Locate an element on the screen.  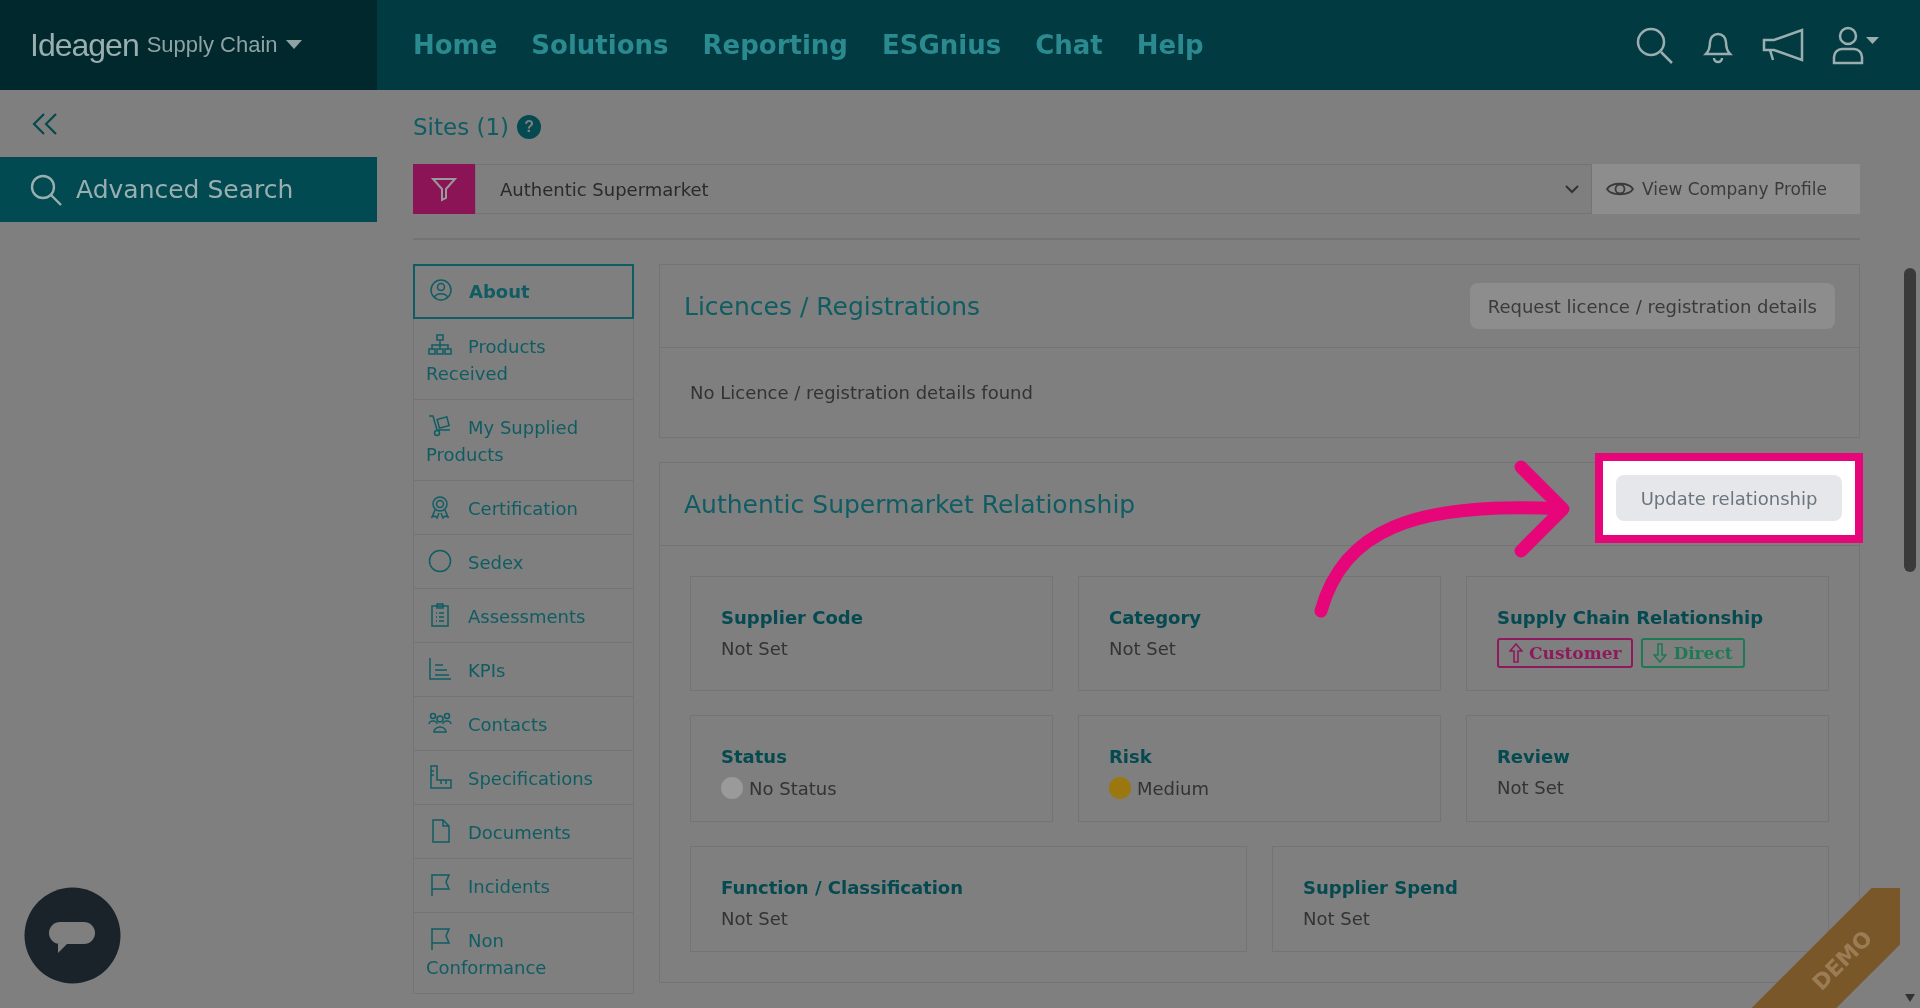
section-tab: Documents is located at coordinates (523, 832).